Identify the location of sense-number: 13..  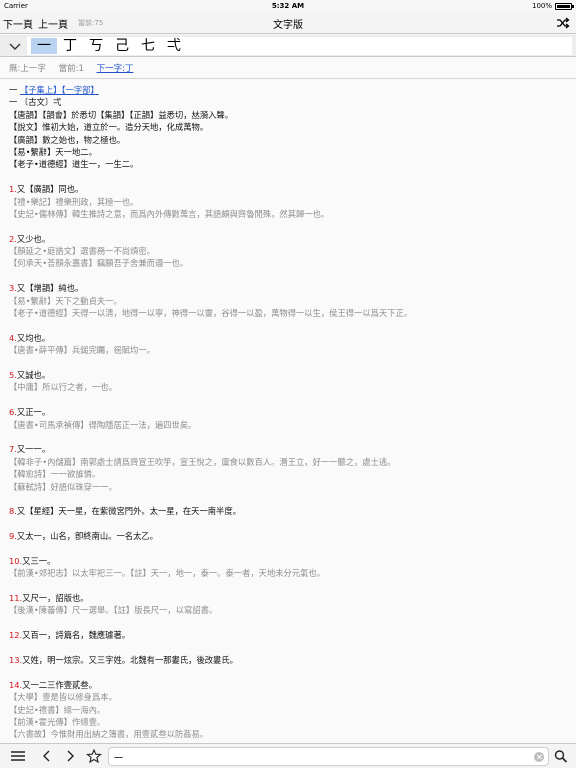
(16, 659).